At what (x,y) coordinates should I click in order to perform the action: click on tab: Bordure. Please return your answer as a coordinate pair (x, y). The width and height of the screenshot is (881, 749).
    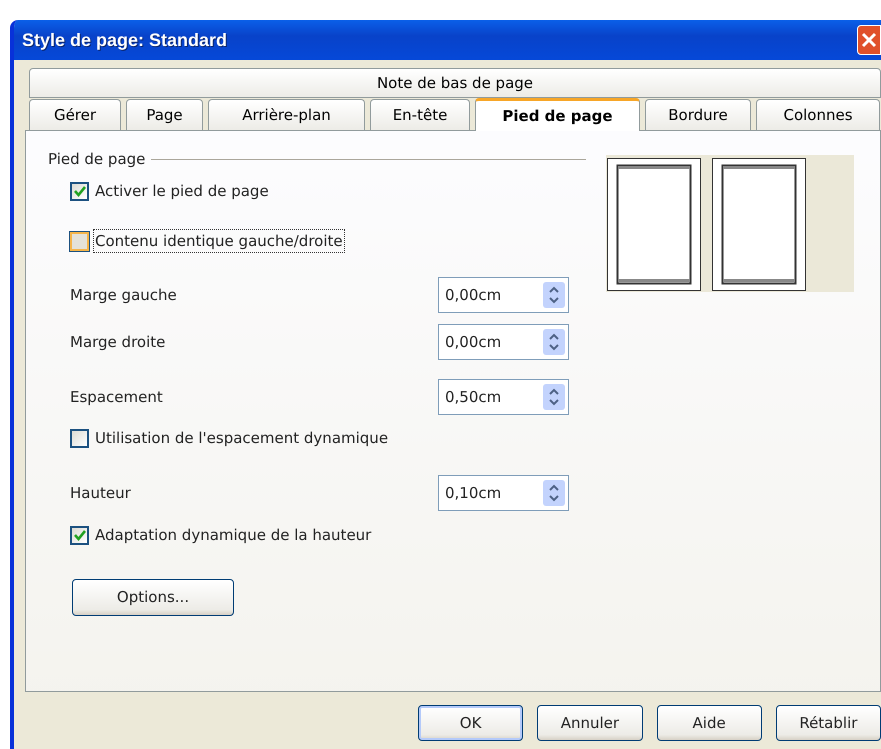
    Looking at the image, I should click on (698, 114).